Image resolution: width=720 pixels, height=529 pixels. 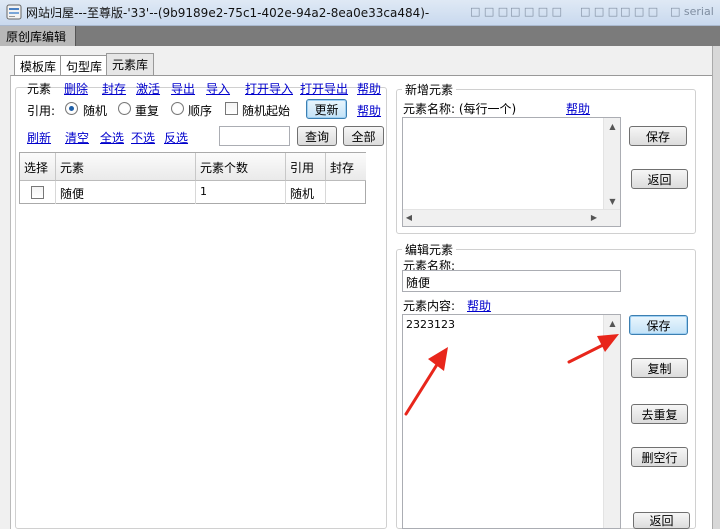 What do you see at coordinates (716, 287) in the screenshot?
I see `window-right-edge` at bounding box center [716, 287].